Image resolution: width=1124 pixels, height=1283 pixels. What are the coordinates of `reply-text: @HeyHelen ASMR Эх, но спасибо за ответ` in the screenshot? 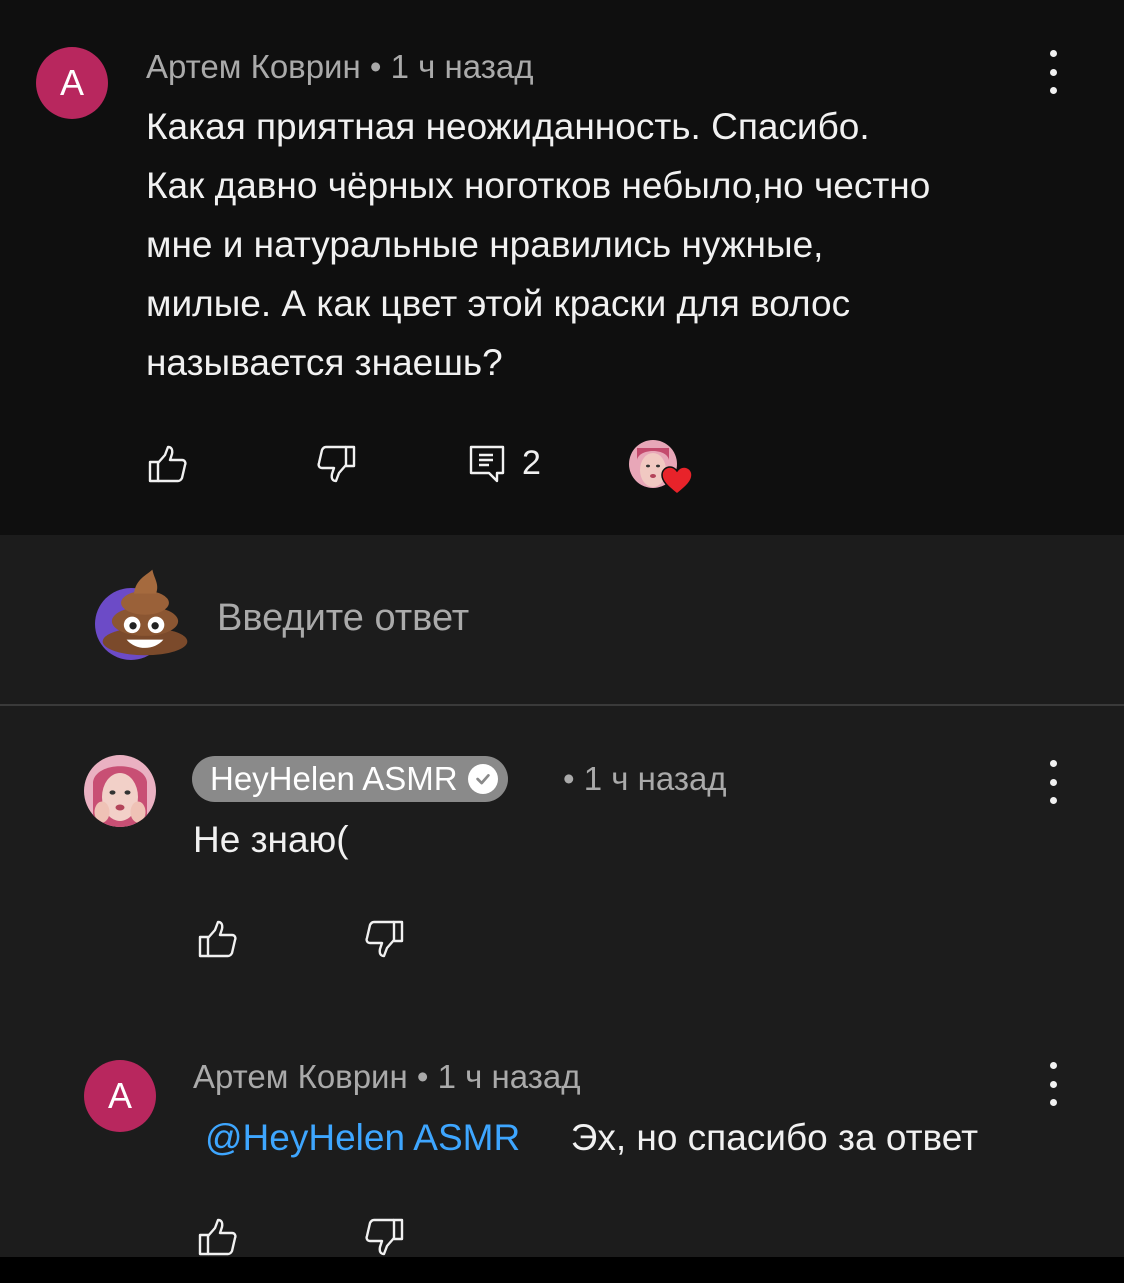 It's located at (591, 1137).